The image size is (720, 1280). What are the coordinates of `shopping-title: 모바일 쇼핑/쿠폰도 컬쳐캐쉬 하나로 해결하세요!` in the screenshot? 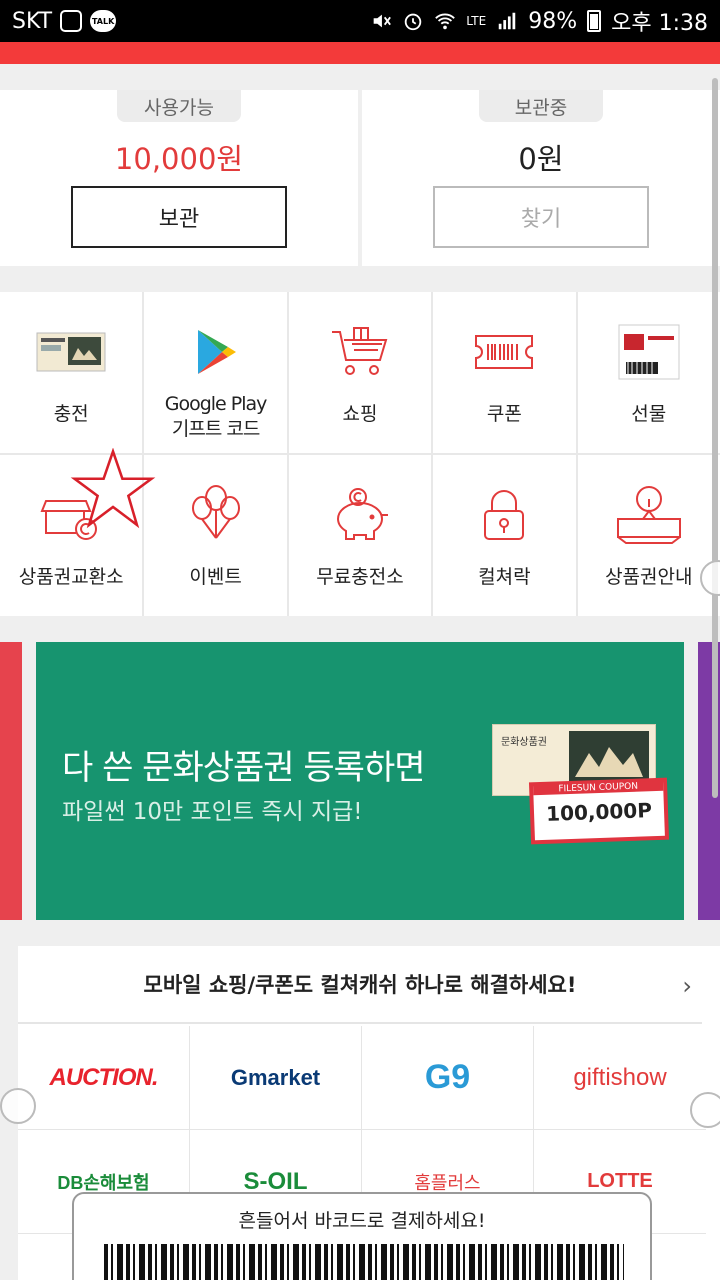 It's located at (360, 985).